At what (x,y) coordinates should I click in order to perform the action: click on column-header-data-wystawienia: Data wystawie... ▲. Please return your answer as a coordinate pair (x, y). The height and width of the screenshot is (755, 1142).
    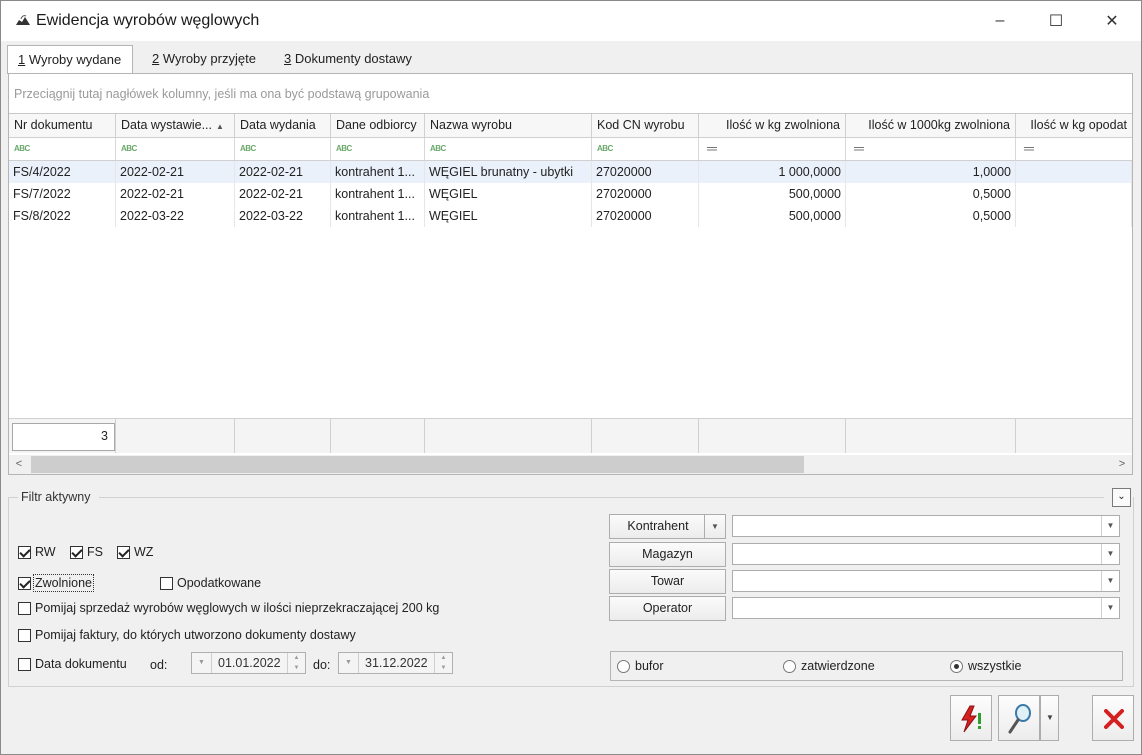
    Looking at the image, I should click on (175, 126).